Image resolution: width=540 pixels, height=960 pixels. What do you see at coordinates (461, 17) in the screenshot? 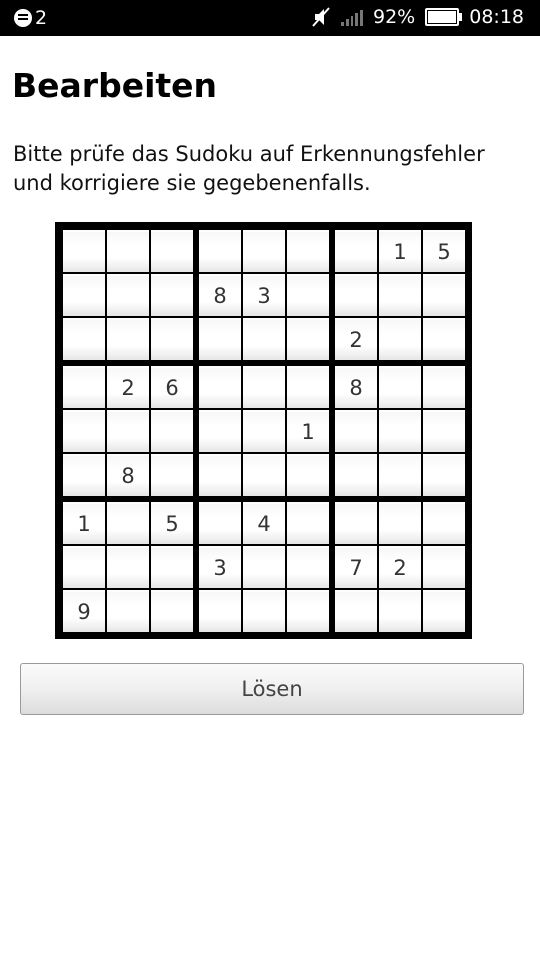
I see `battery-tip` at bounding box center [461, 17].